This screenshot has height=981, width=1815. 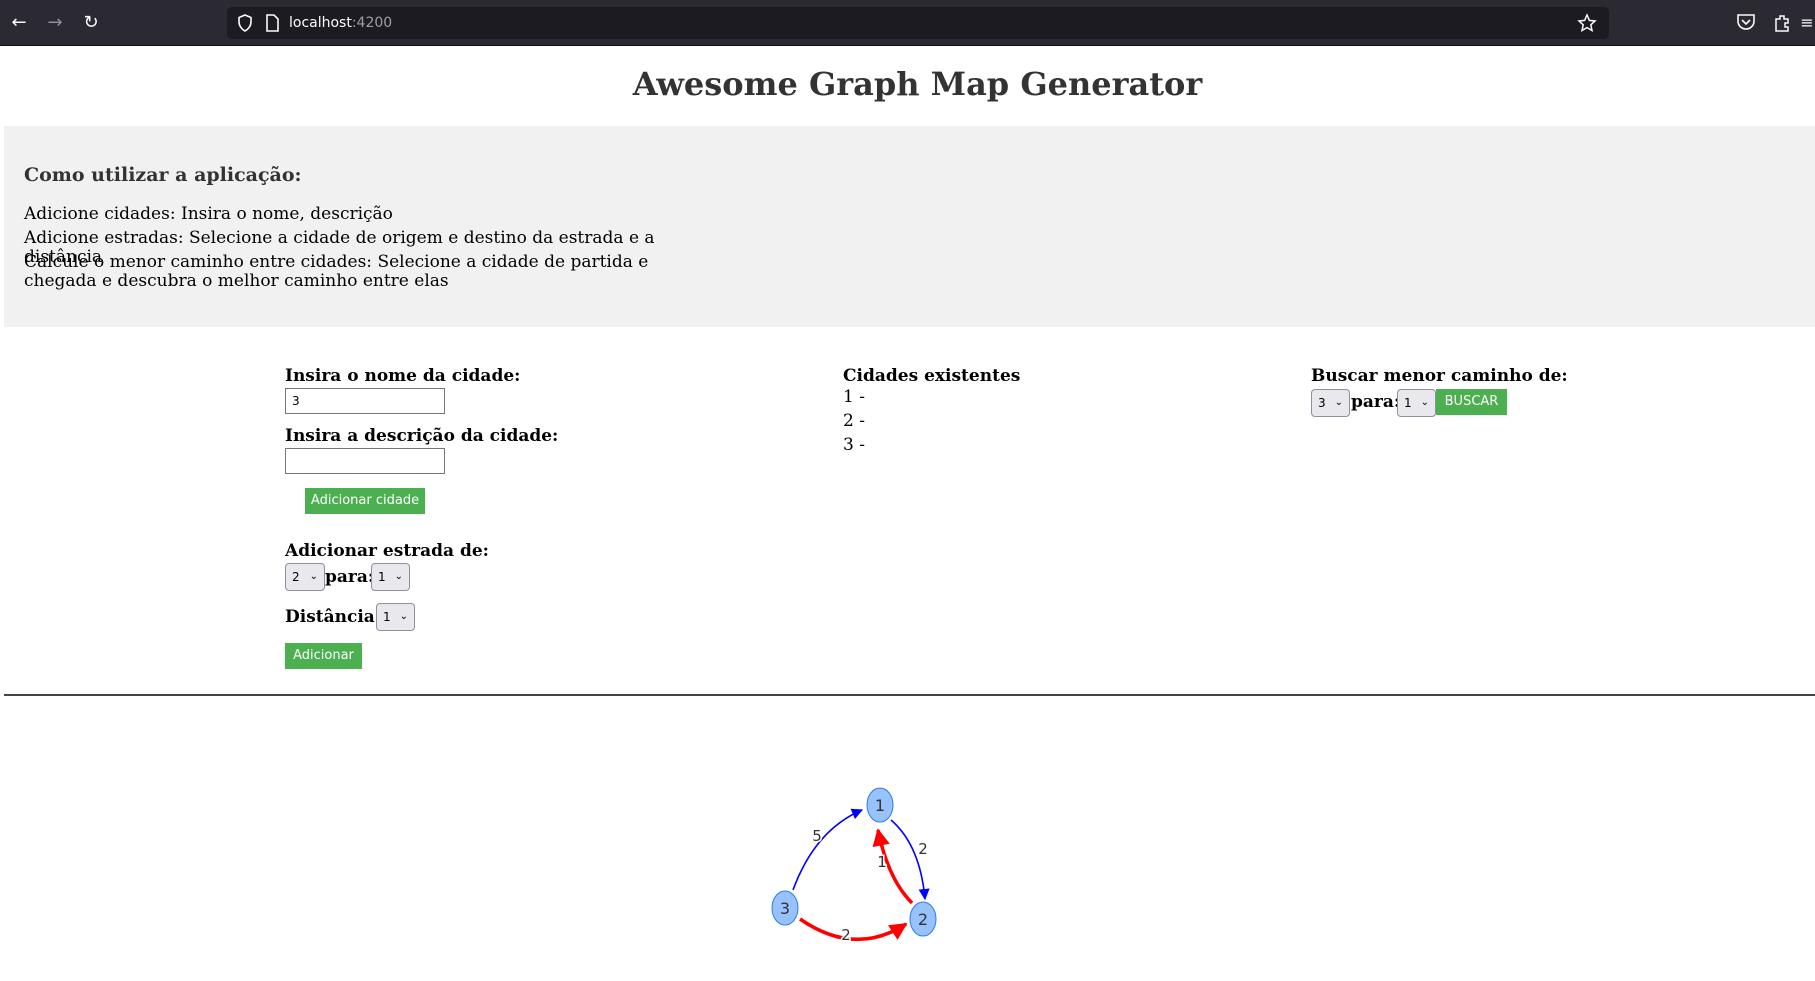 What do you see at coordinates (395, 617) in the screenshot?
I see `distance-select: 1 ⌄` at bounding box center [395, 617].